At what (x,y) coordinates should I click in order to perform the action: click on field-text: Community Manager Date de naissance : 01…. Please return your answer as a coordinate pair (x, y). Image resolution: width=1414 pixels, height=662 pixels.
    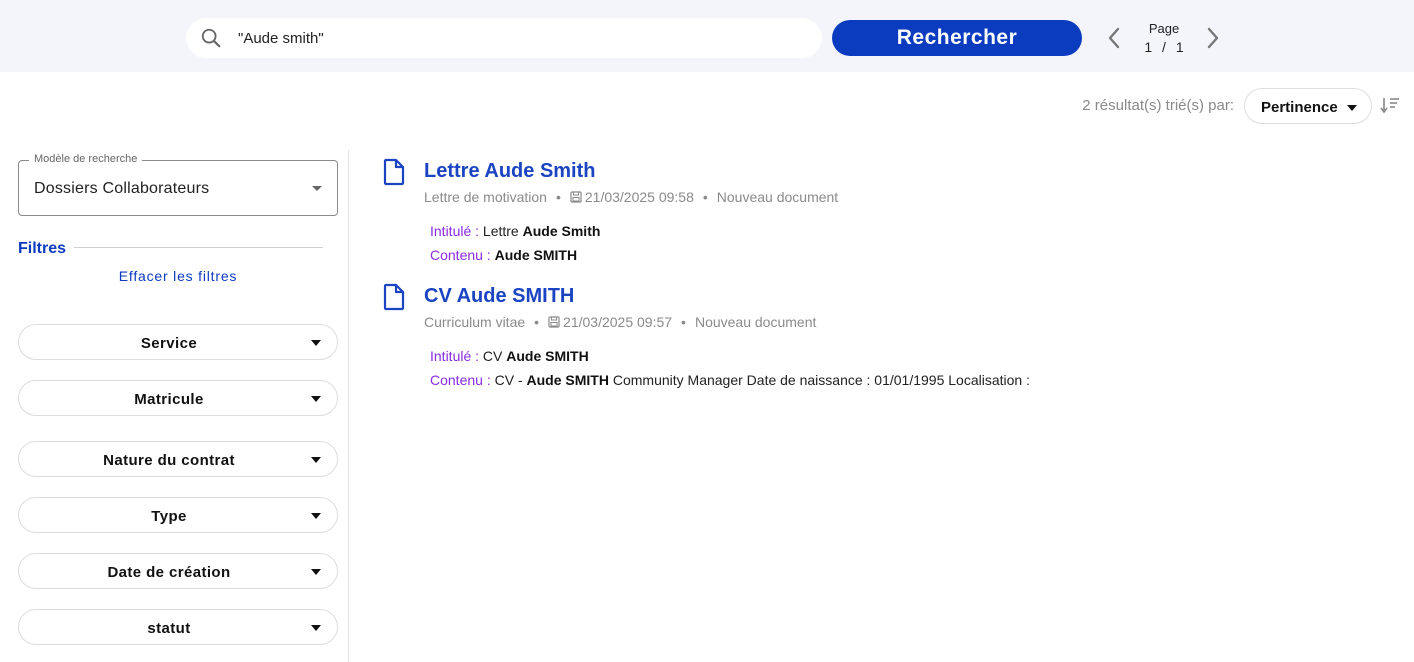
    Looking at the image, I should click on (821, 380).